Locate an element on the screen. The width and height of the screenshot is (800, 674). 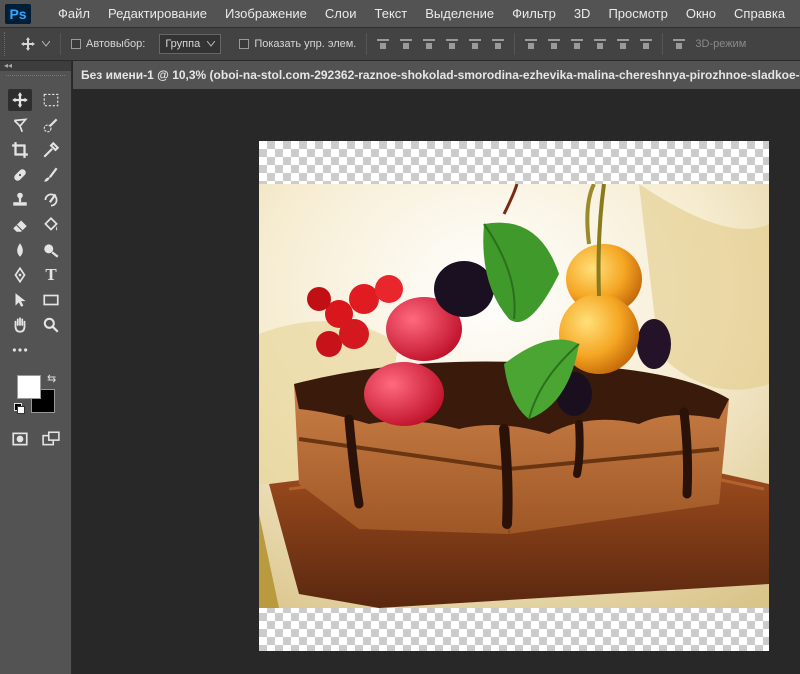
history-brush-tool is located at coordinates (51, 200).